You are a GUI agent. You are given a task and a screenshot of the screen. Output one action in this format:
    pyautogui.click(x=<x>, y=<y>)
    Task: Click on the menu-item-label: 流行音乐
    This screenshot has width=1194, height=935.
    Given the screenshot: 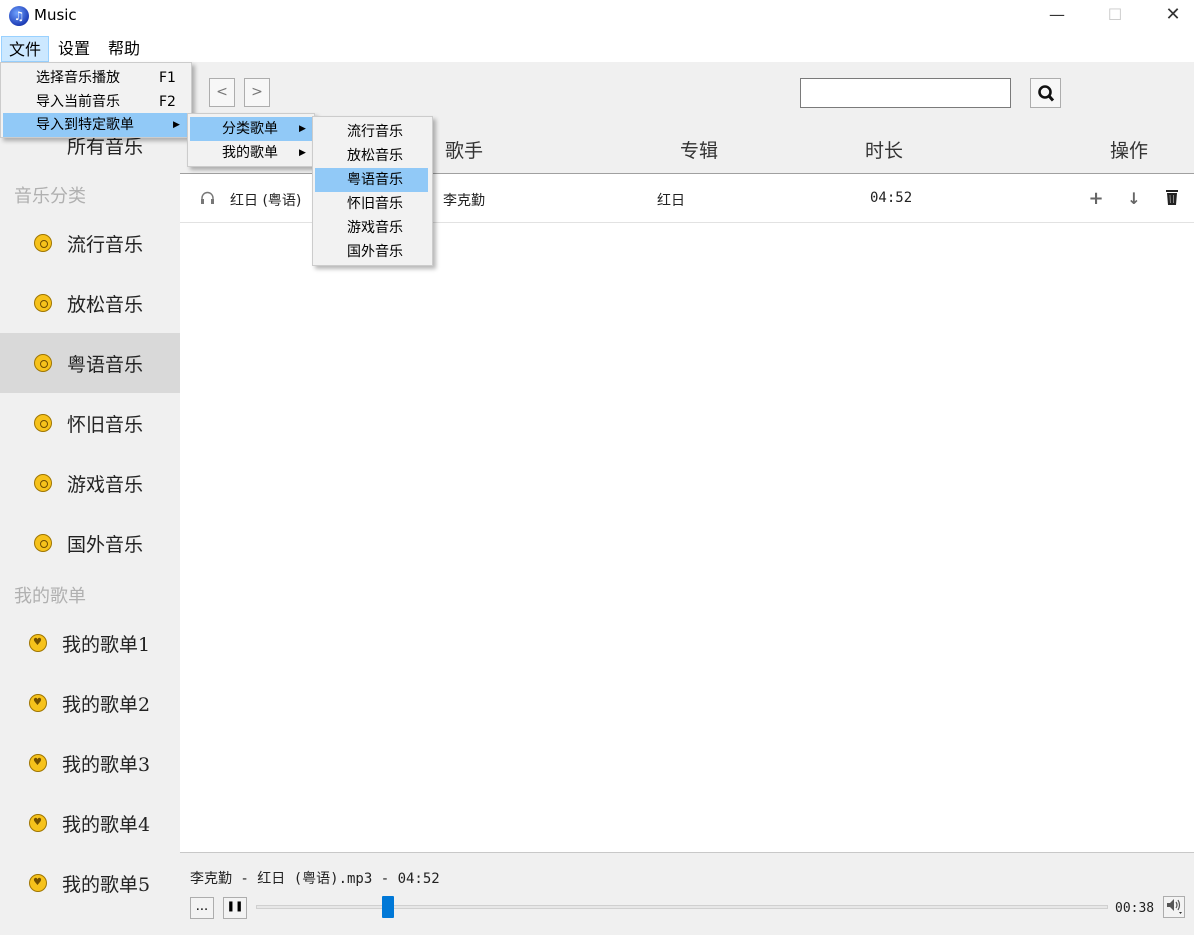 What is the action you would take?
    pyautogui.click(x=375, y=132)
    